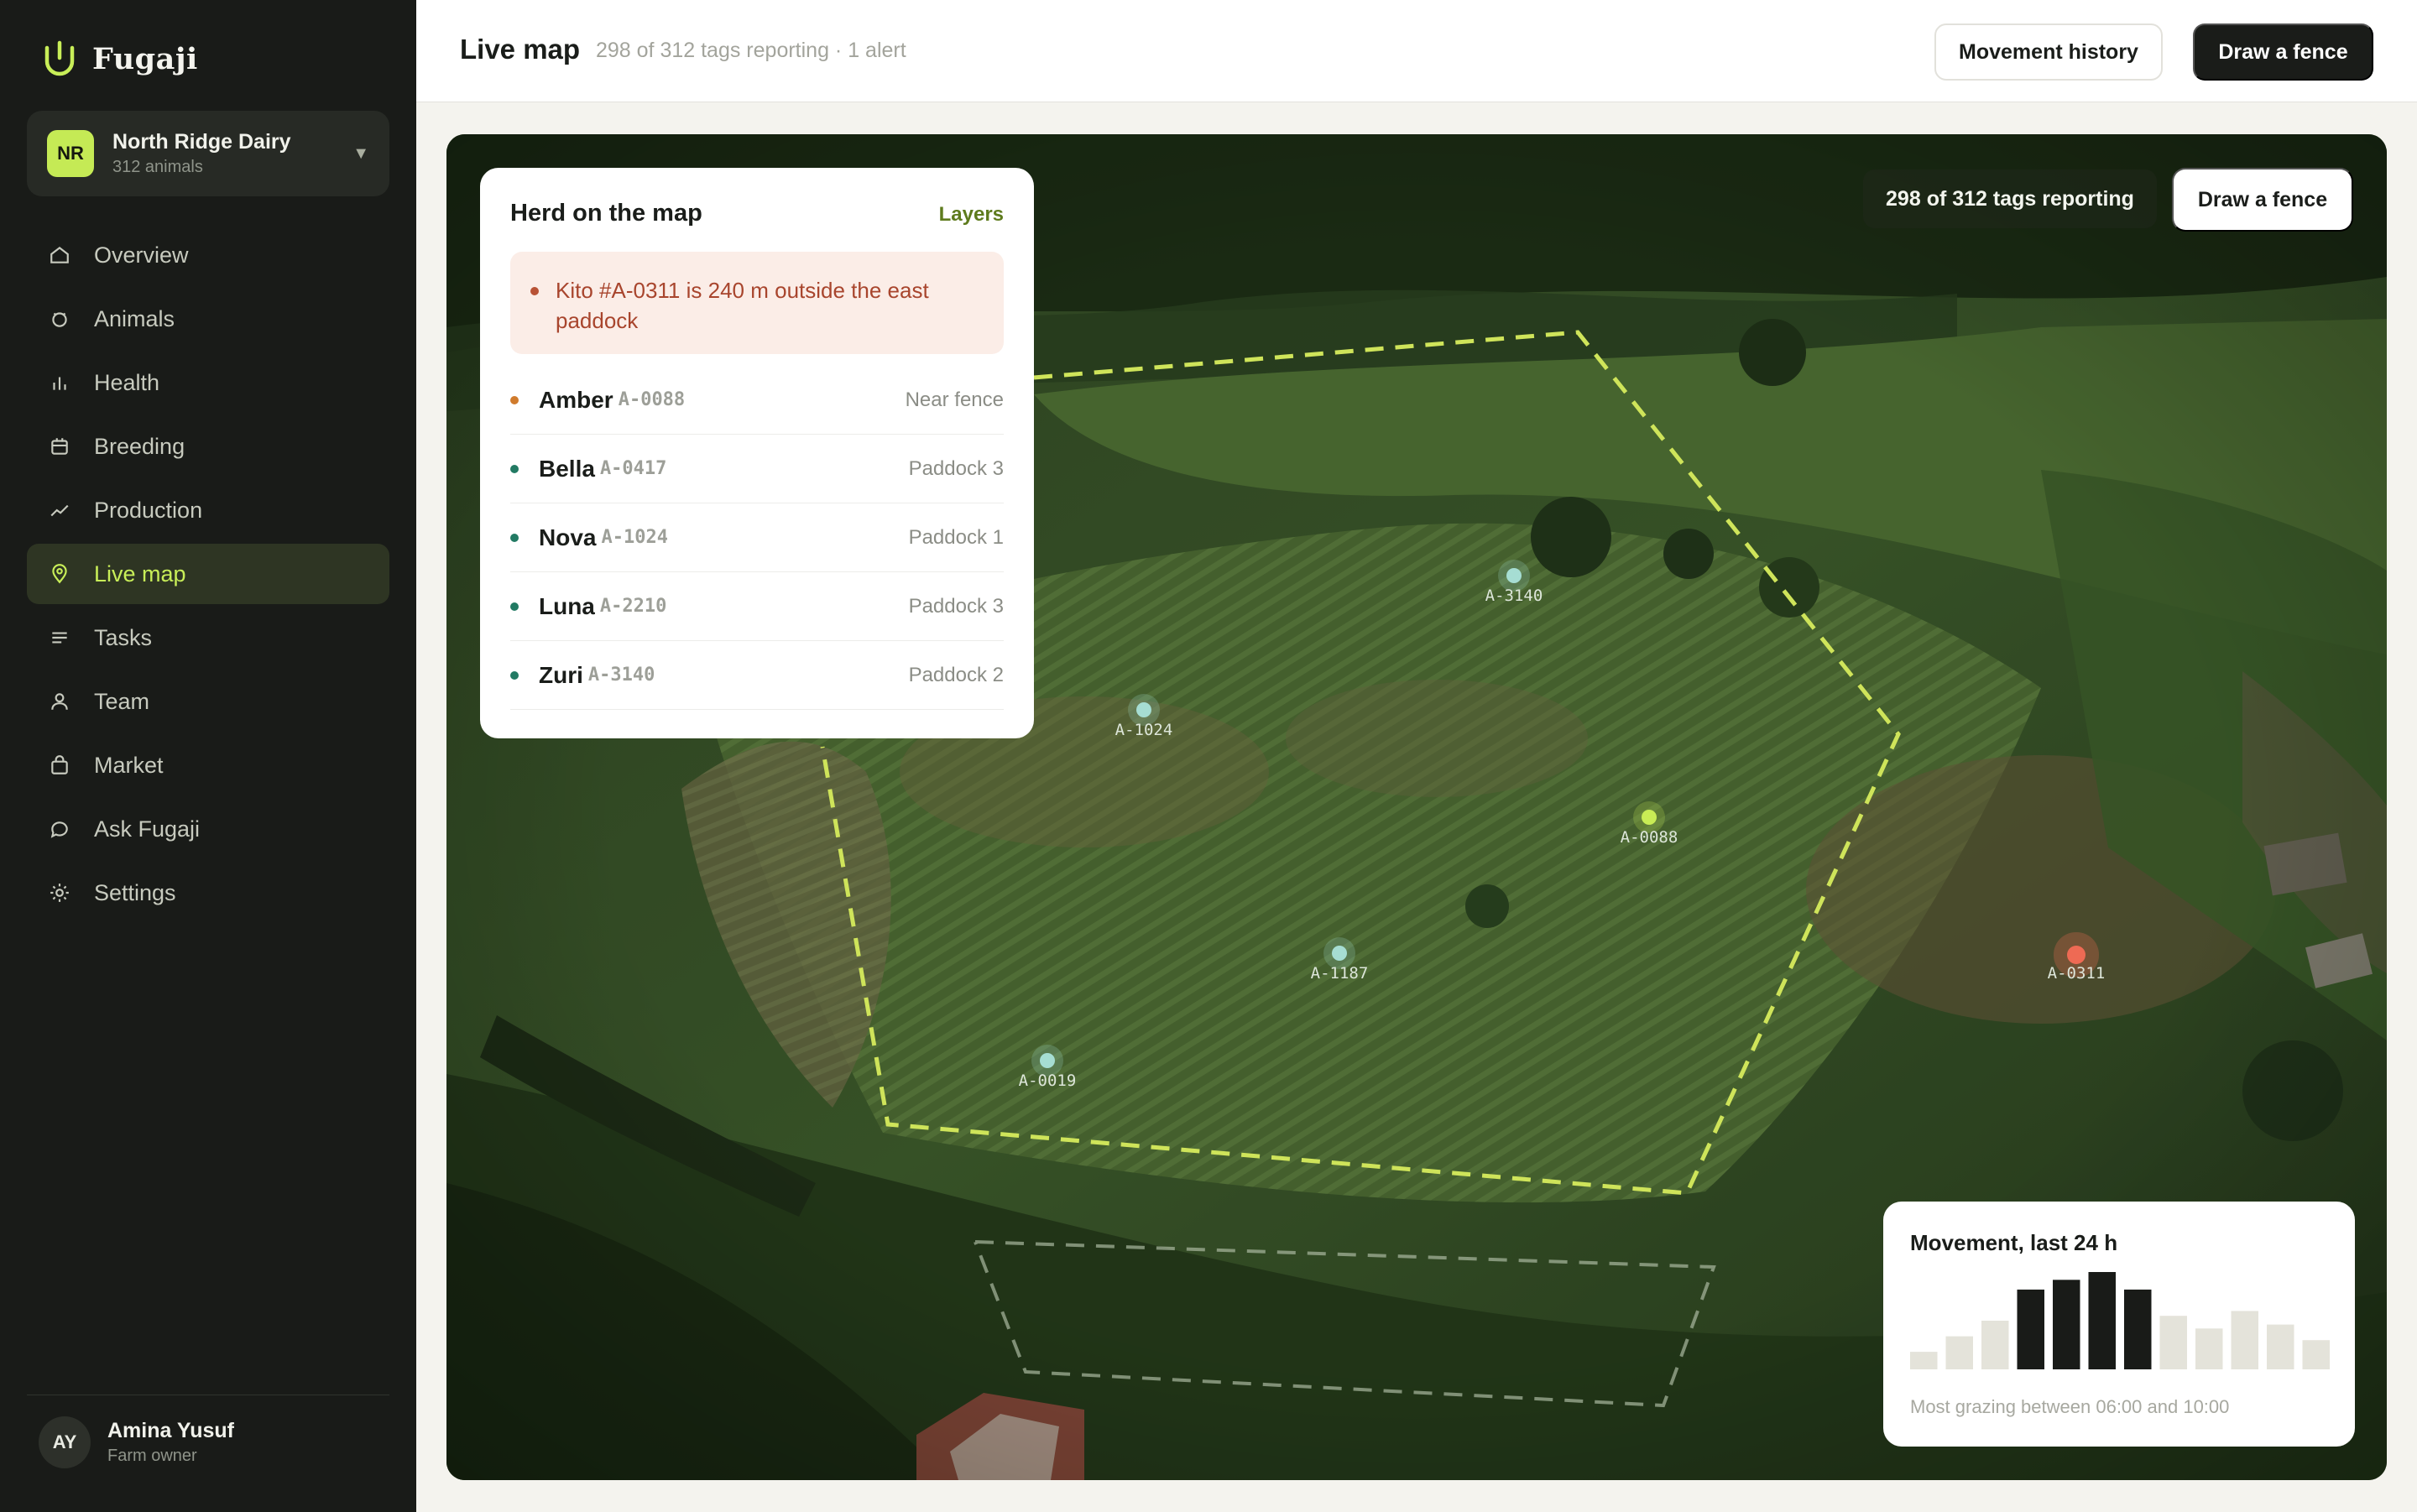 This screenshot has width=2417, height=1512. I want to click on herd-row: Zuri A-3140 Paddock 2, so click(757, 675).